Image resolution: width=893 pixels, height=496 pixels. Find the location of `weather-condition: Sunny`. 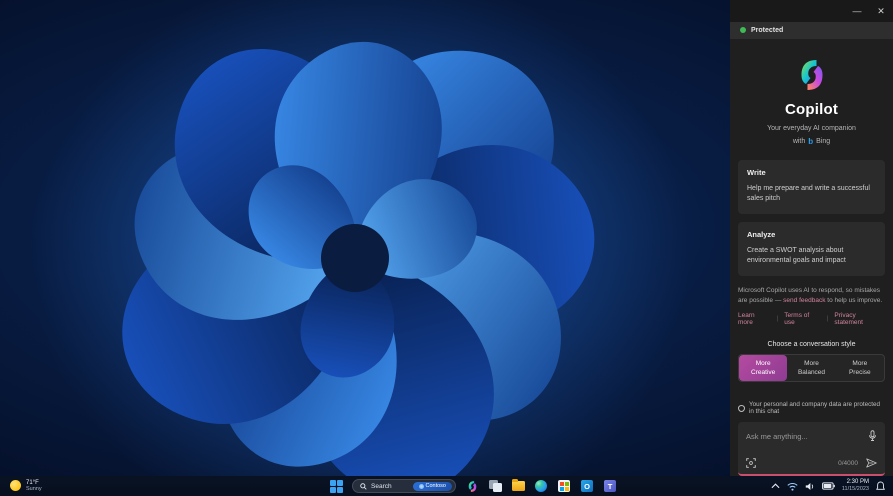

weather-condition: Sunny is located at coordinates (34, 489).